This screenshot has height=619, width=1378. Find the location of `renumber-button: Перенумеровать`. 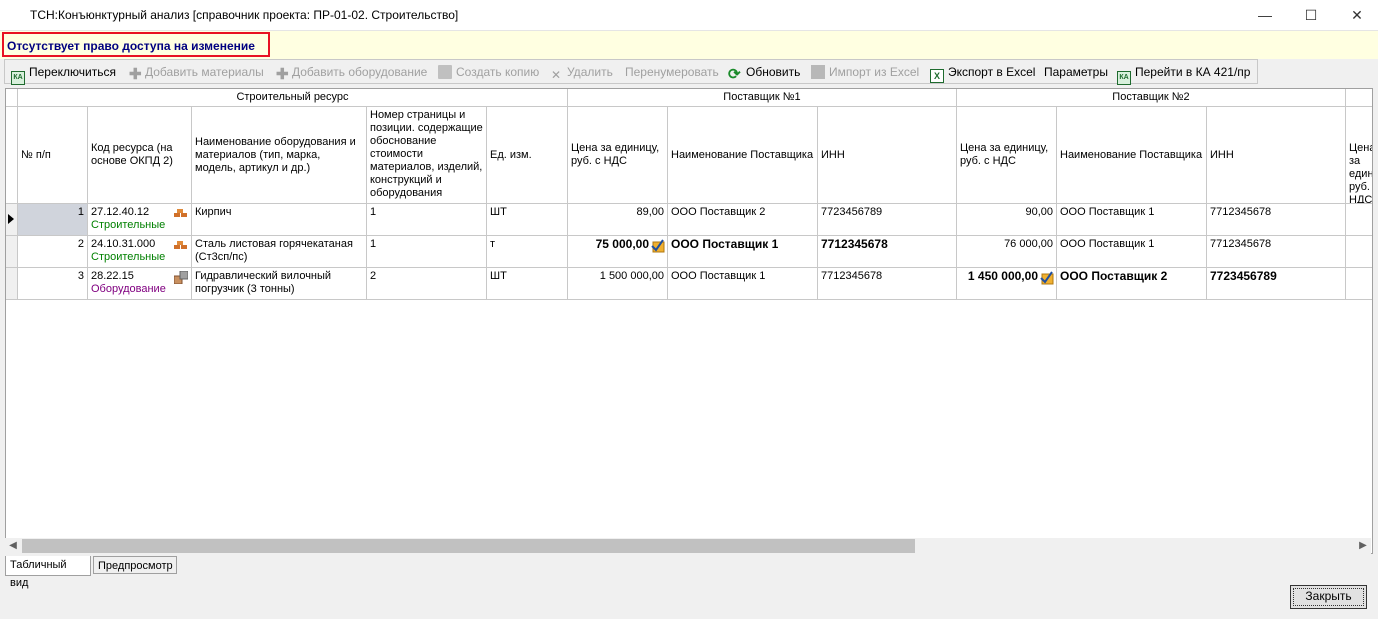

renumber-button: Перенумеровать is located at coordinates (672, 72).